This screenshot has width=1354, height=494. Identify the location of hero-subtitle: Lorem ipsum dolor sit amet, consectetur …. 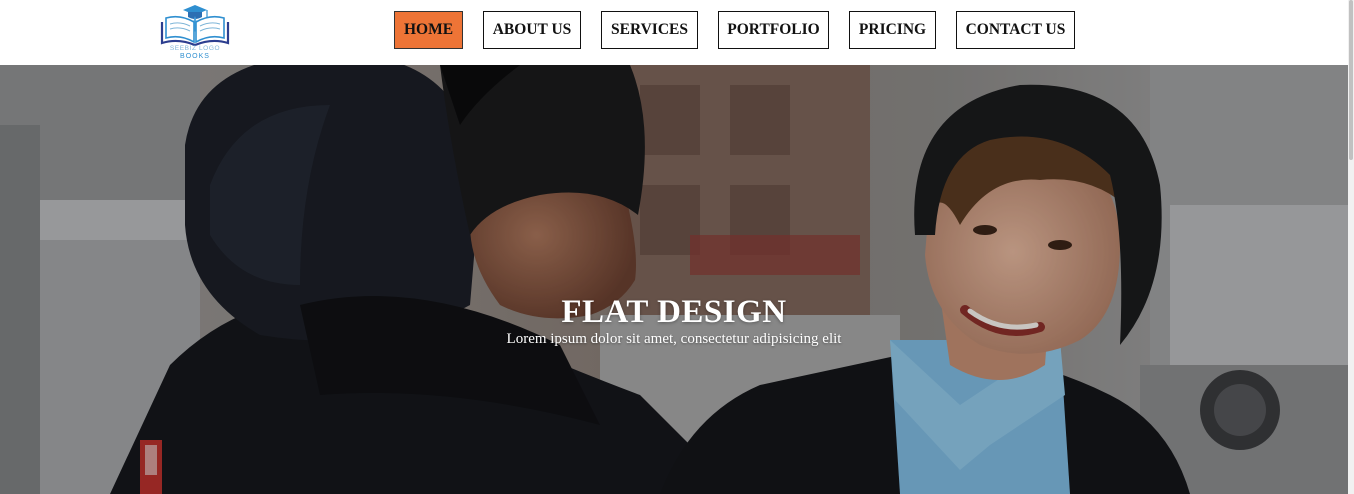
(674, 339).